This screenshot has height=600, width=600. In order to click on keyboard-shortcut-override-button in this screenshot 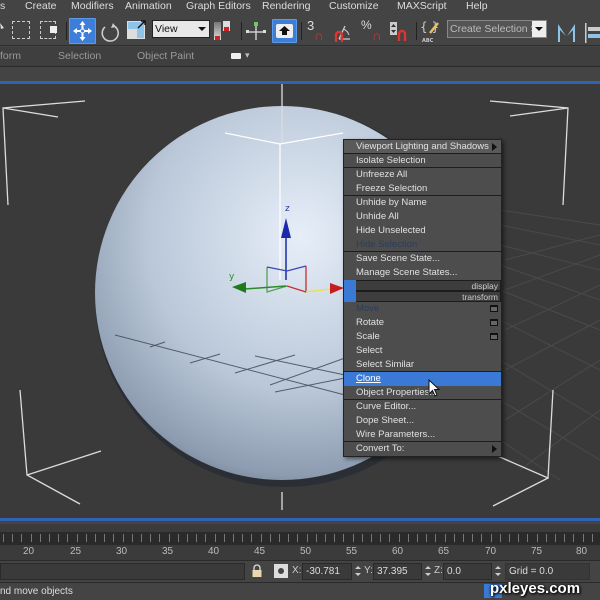, I will do `click(284, 31)`.